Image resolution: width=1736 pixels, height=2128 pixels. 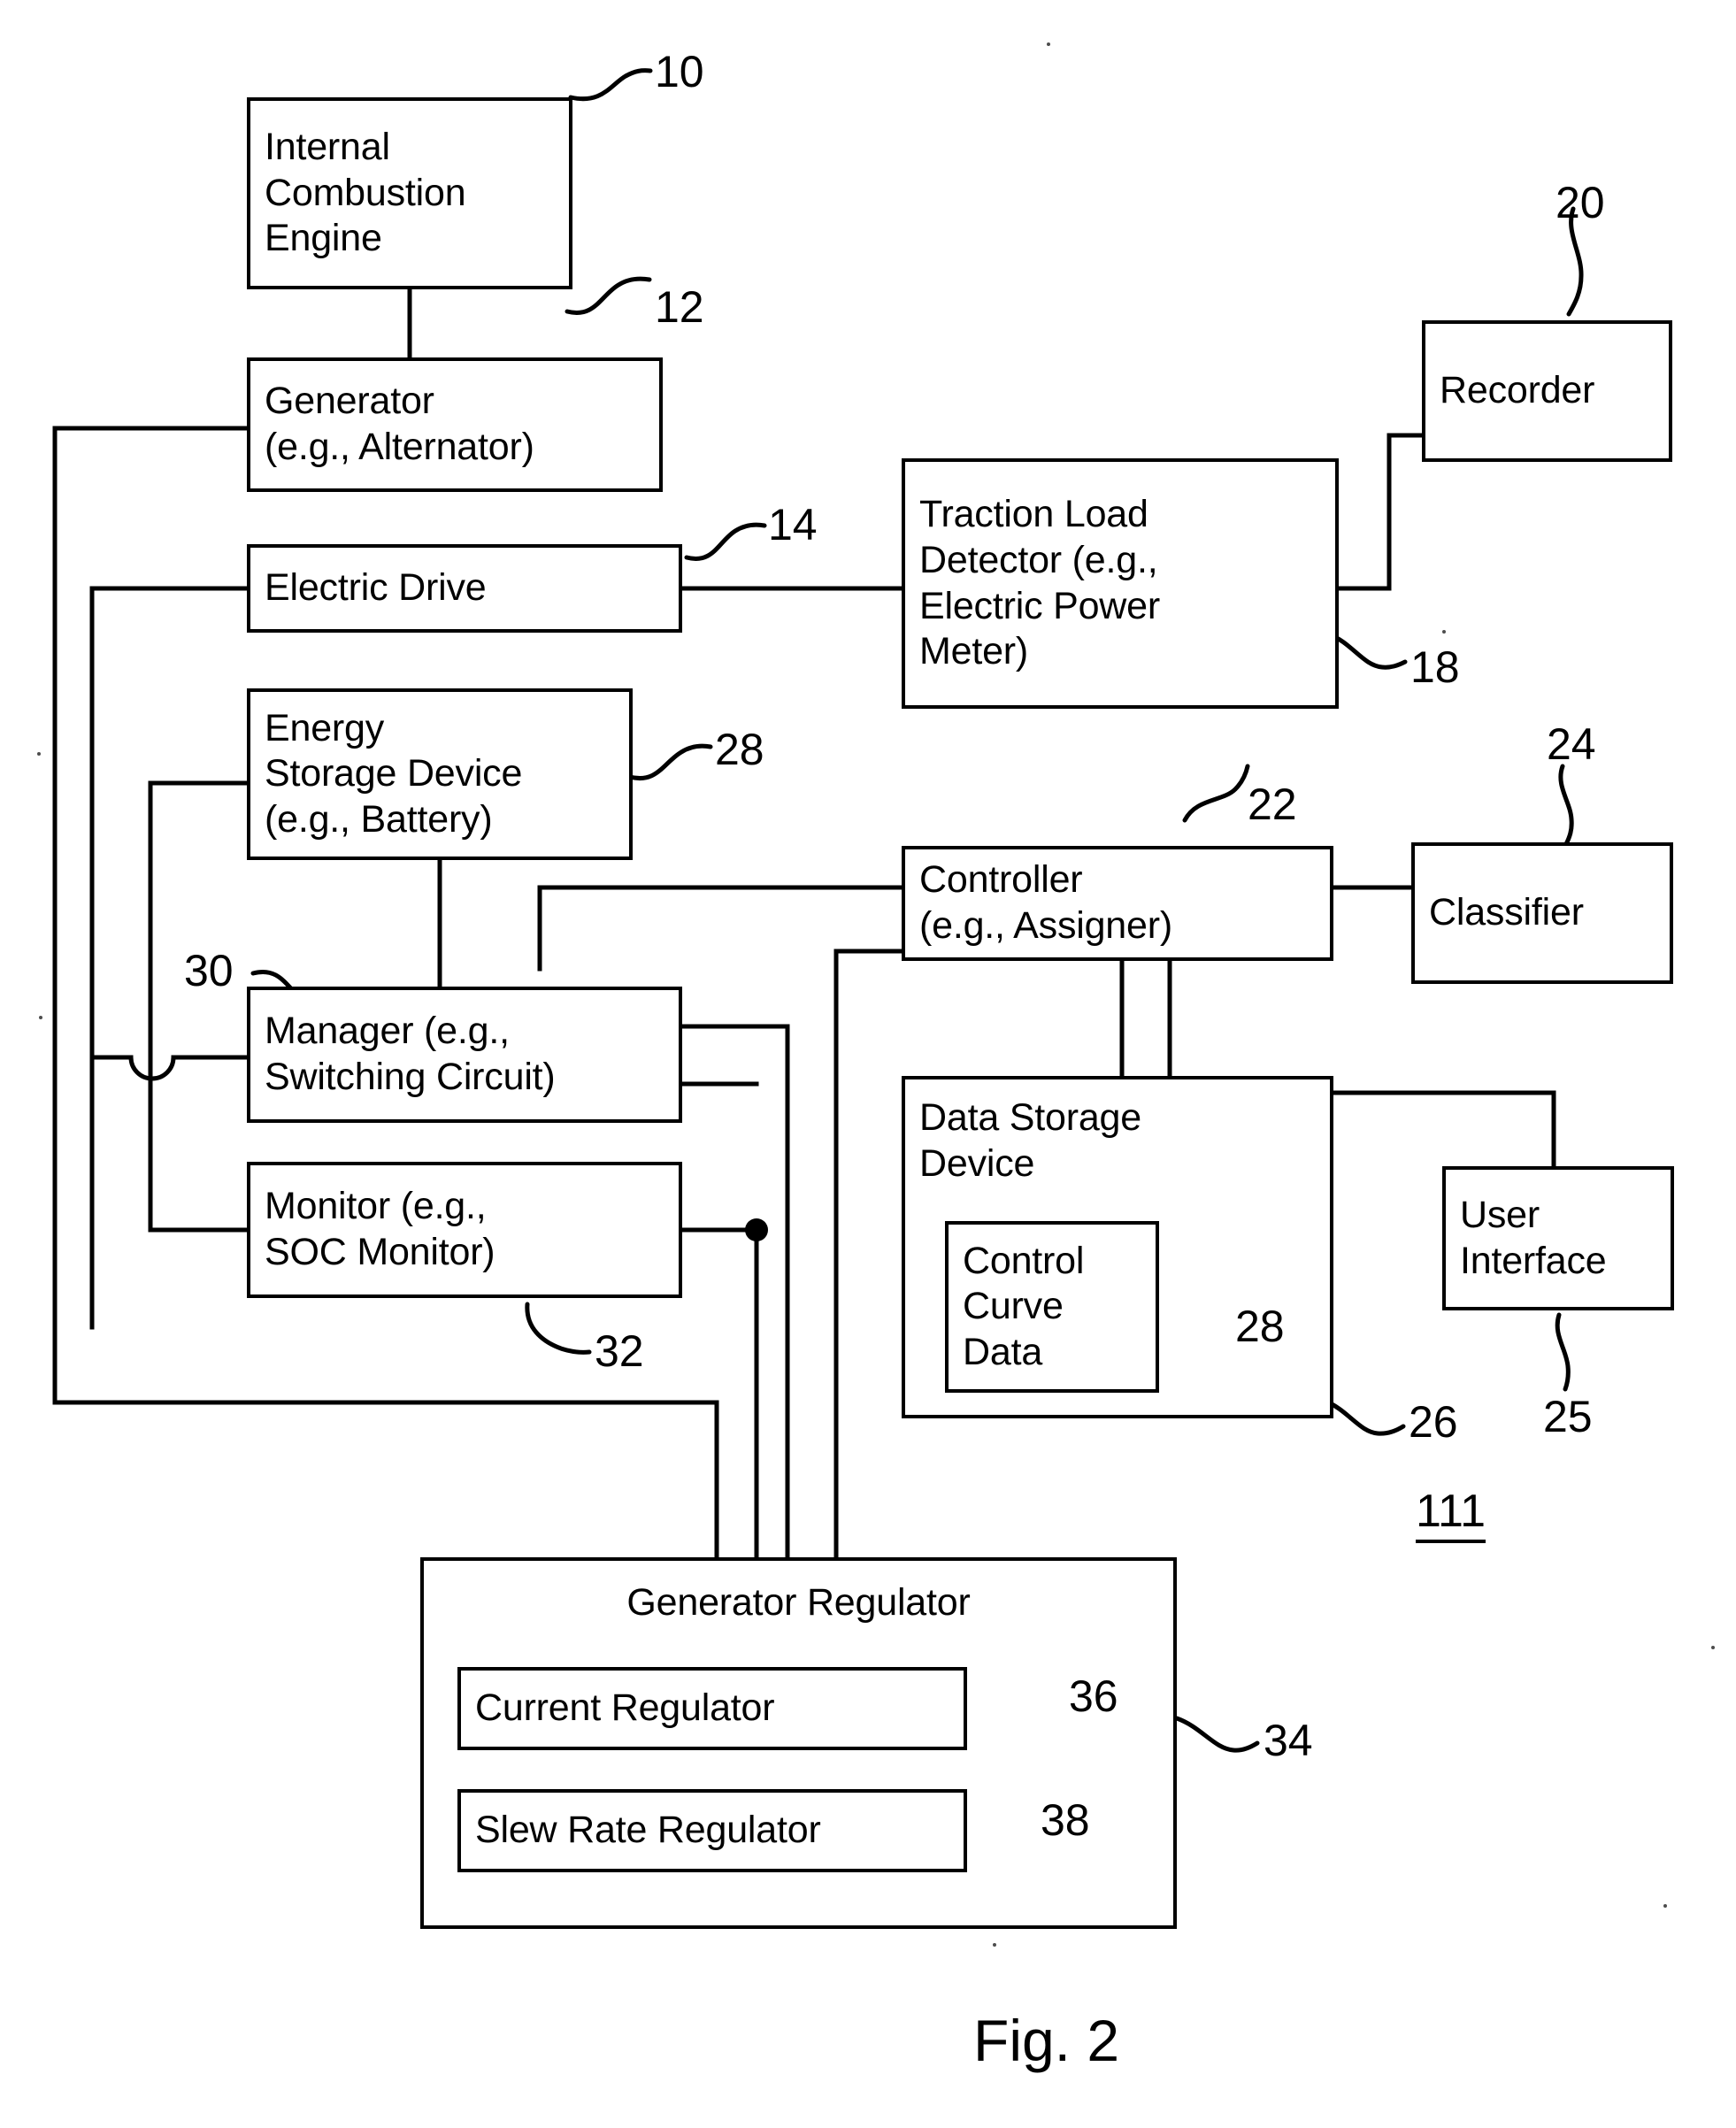 I want to click on manager-line-1: Manager (e.g.,, so click(x=388, y=1031).